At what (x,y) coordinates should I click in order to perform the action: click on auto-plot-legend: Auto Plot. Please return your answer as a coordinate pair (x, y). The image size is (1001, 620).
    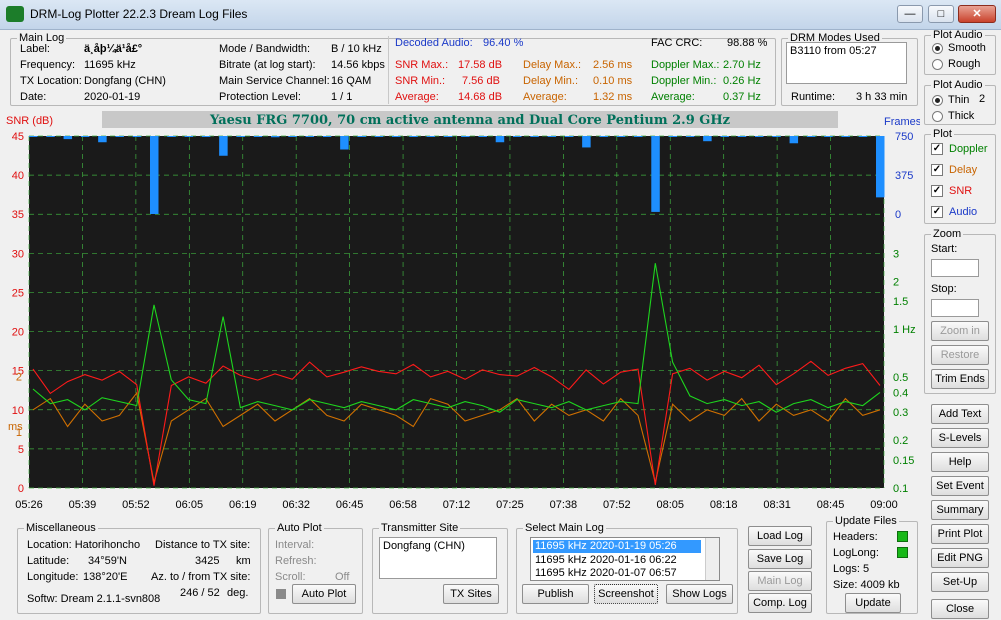
    Looking at the image, I should click on (299, 528).